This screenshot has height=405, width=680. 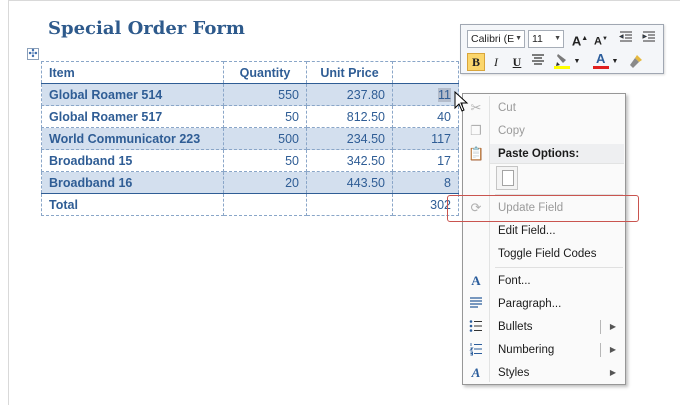 I want to click on menu-label: Styles, so click(x=514, y=373).